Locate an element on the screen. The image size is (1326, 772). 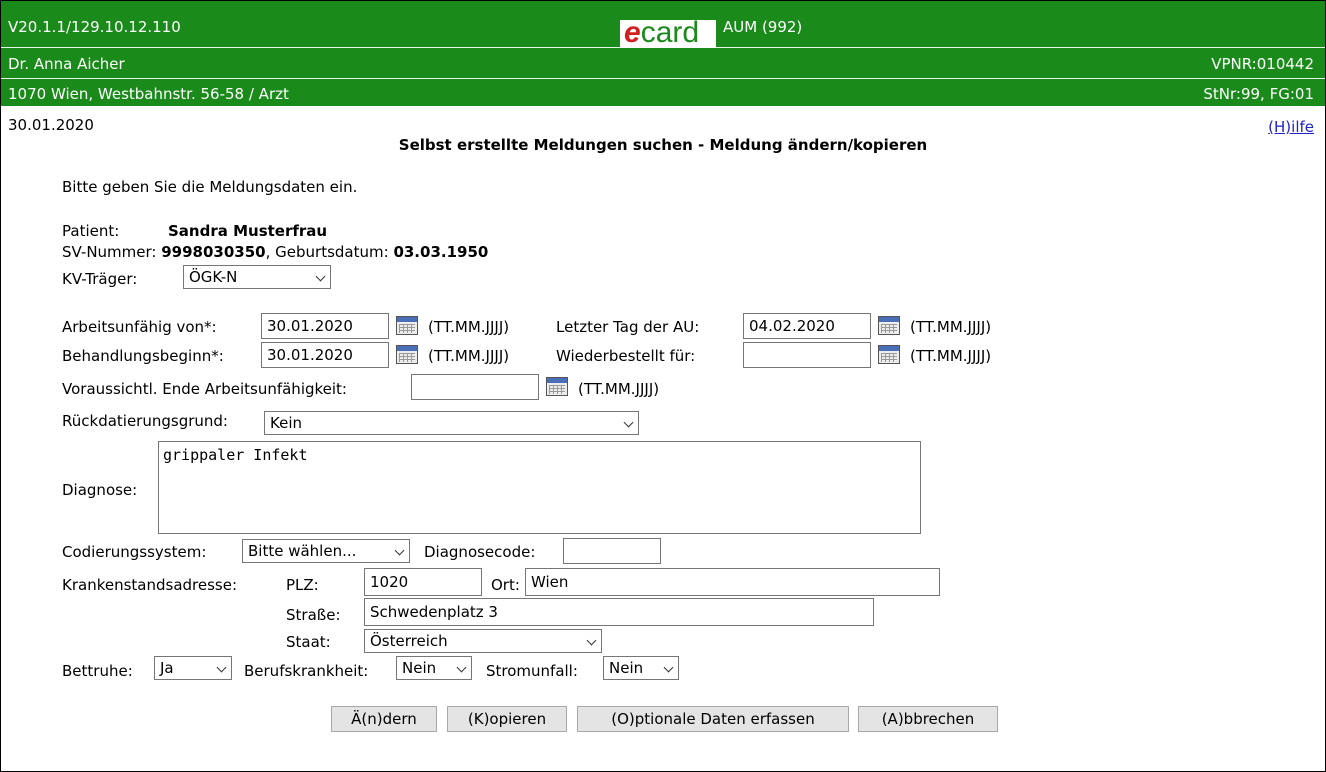
bettruhe-label: Bettruhe: is located at coordinates (97, 671).